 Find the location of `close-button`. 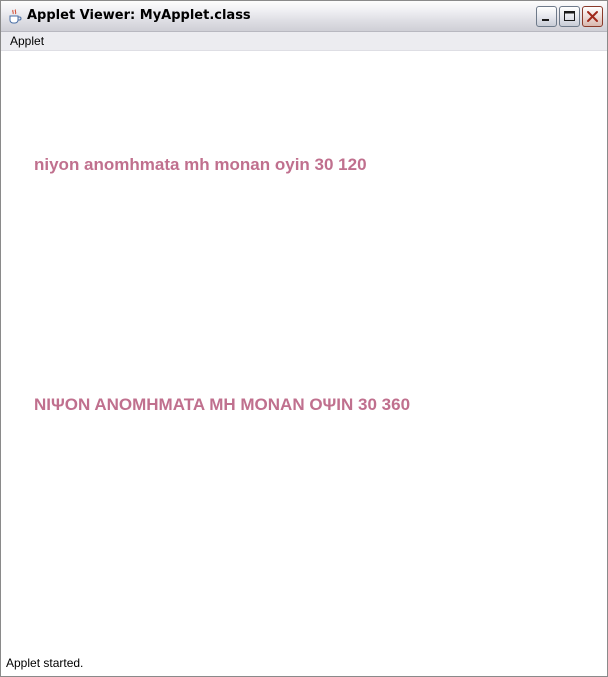

close-button is located at coordinates (592, 16).